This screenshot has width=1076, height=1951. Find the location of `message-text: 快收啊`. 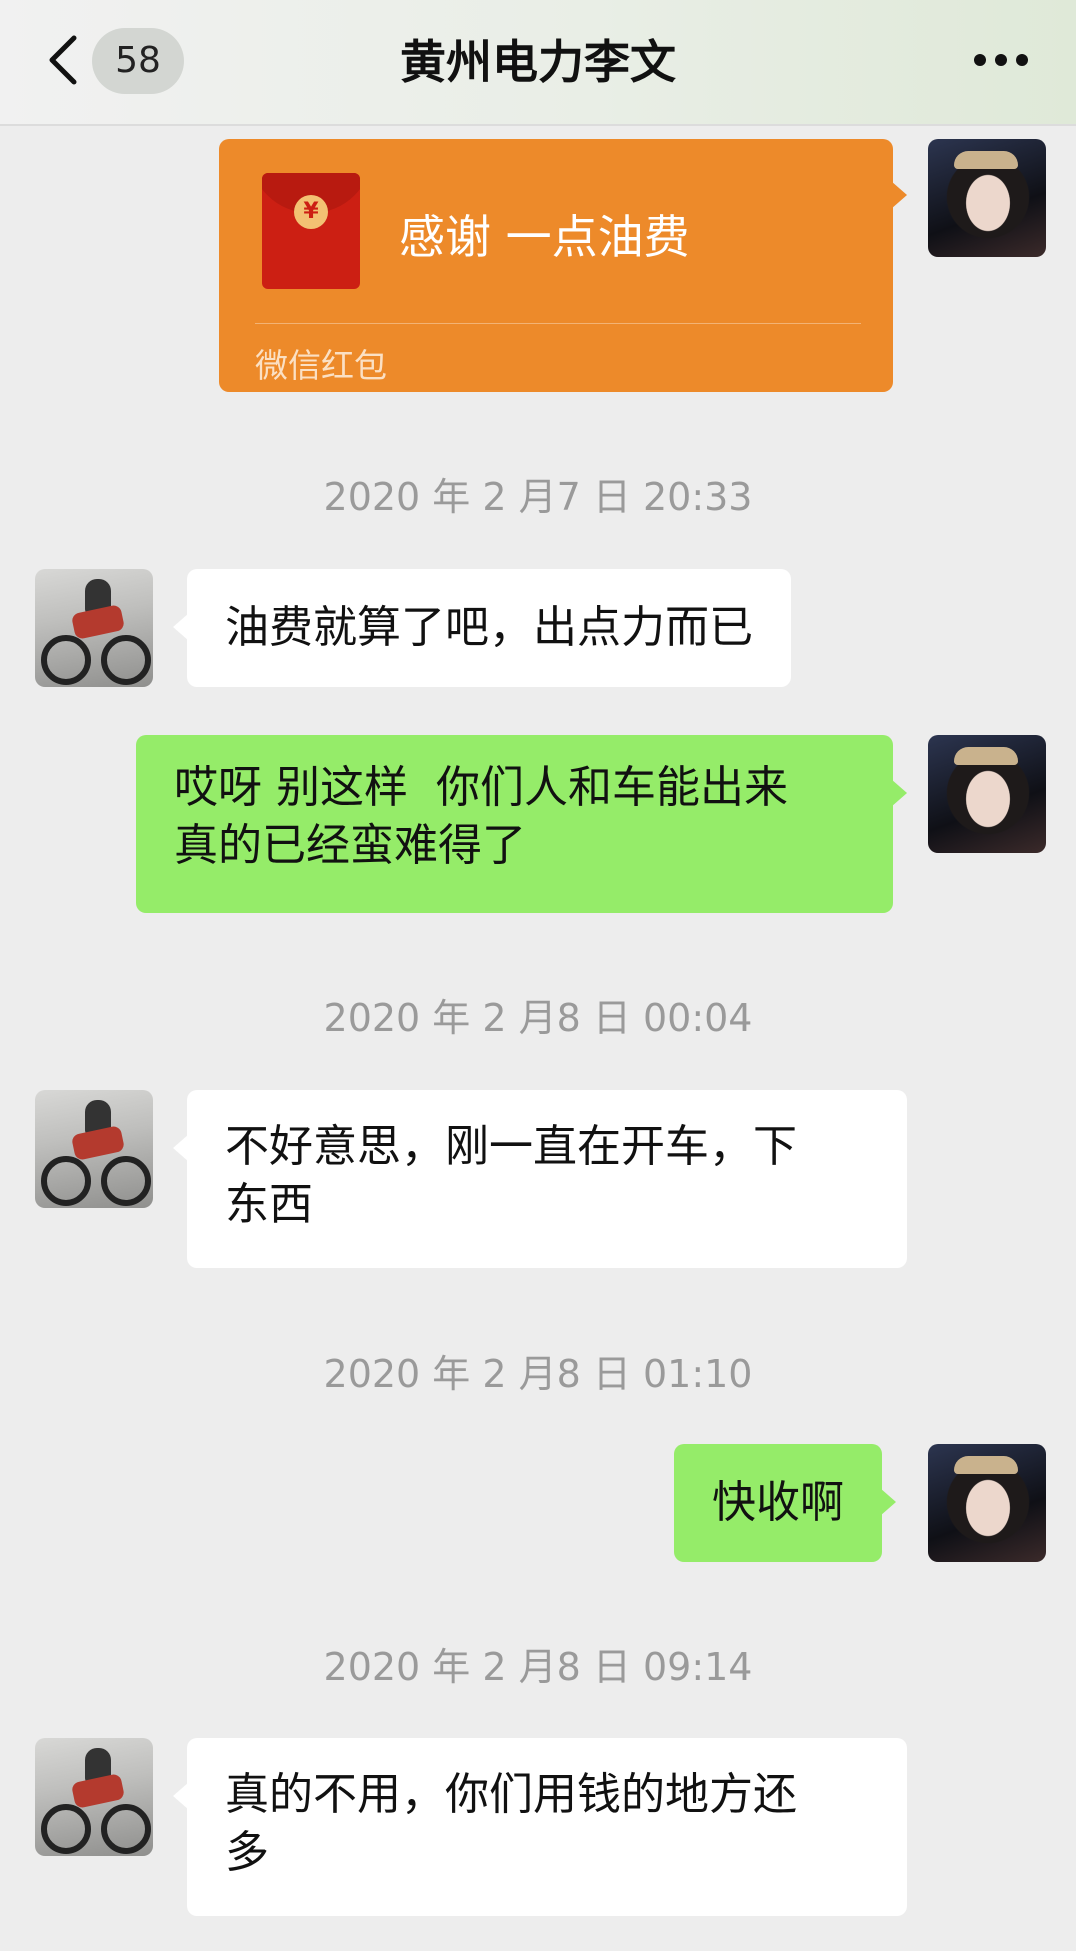

message-text: 快收啊 is located at coordinates (778, 1502).